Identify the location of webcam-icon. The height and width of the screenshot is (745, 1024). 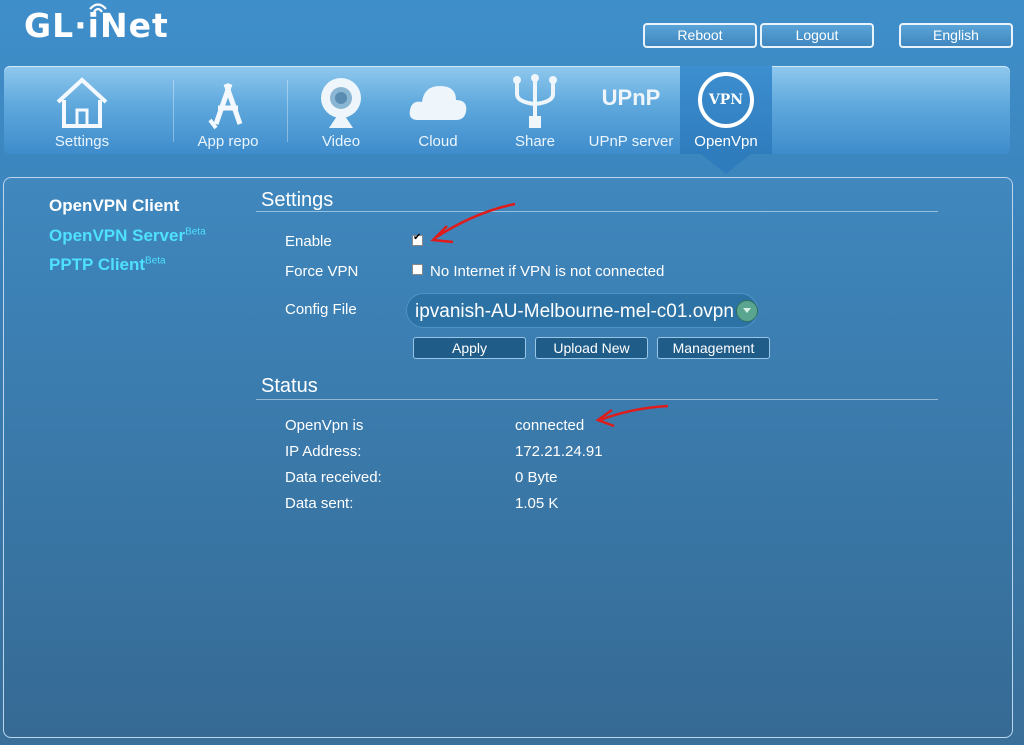
(341, 103).